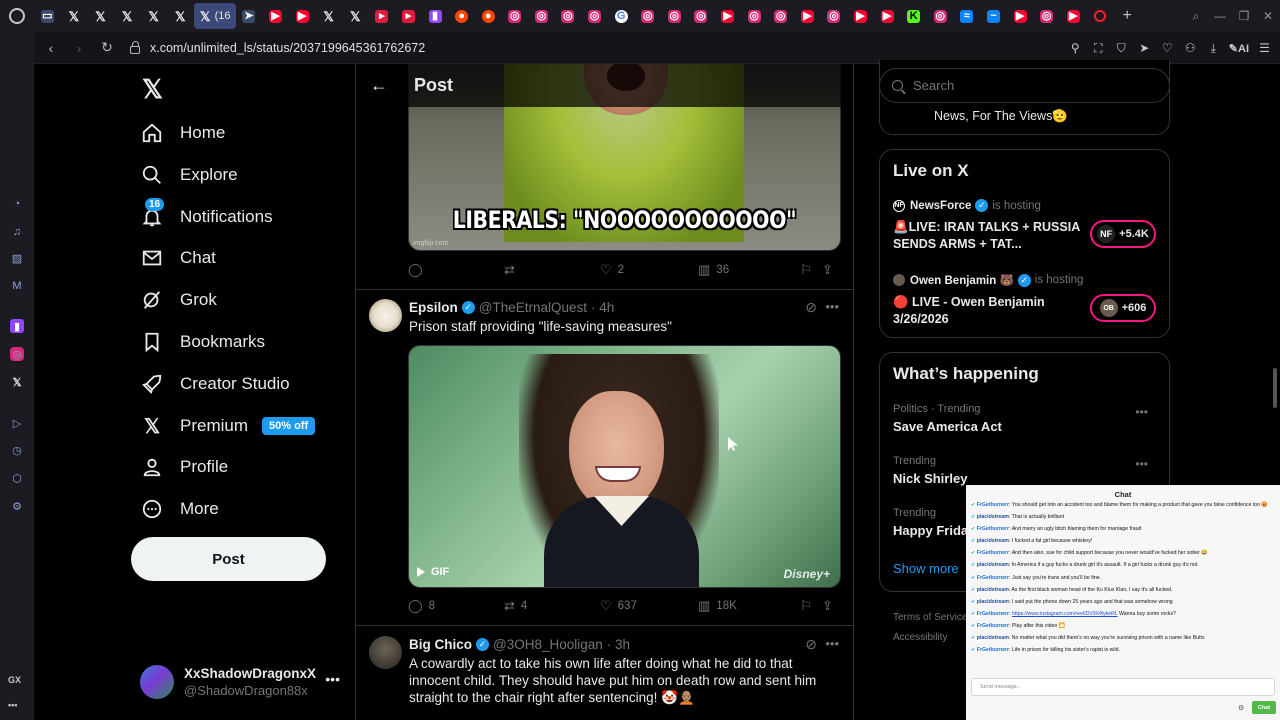  Describe the element at coordinates (17, 16) in the screenshot. I see `opera-gx-logo-icon` at that location.